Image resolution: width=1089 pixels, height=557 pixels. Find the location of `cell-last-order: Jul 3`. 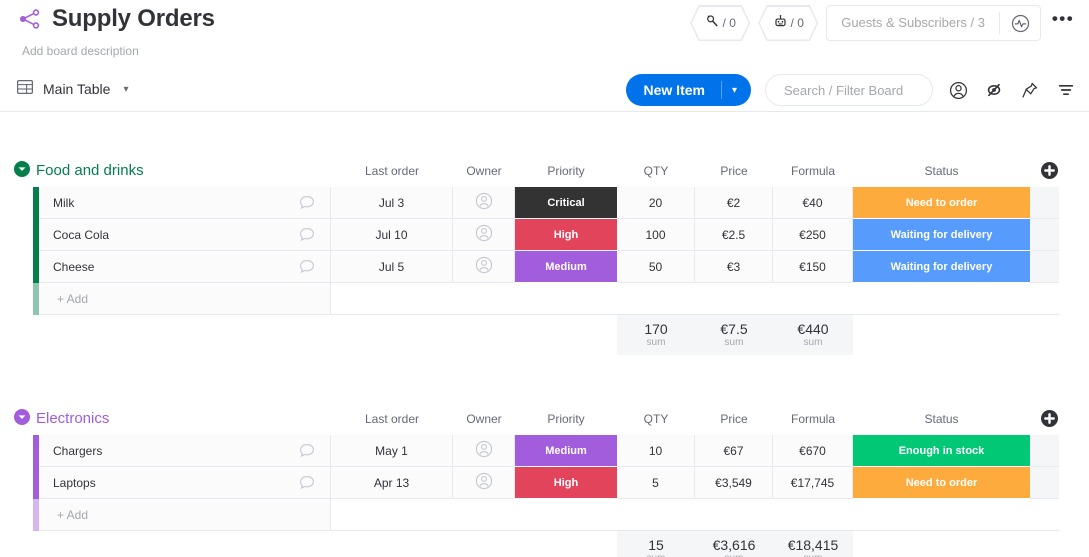

cell-last-order: Jul 3 is located at coordinates (392, 203).